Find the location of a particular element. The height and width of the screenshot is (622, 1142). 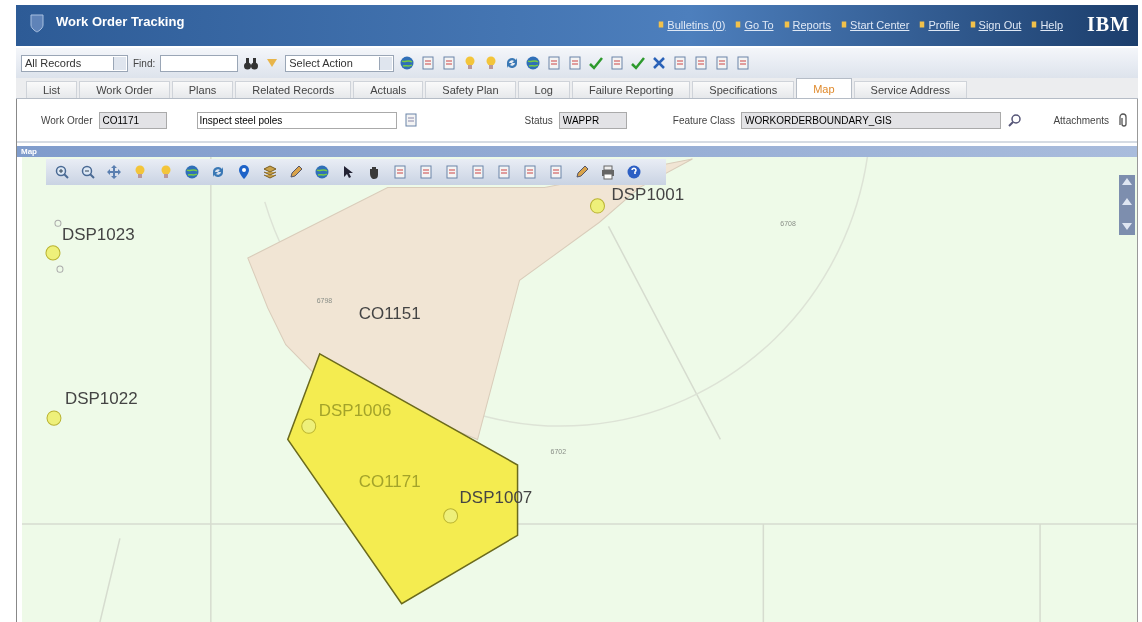

header-link: Reports is located at coordinates (812, 24).